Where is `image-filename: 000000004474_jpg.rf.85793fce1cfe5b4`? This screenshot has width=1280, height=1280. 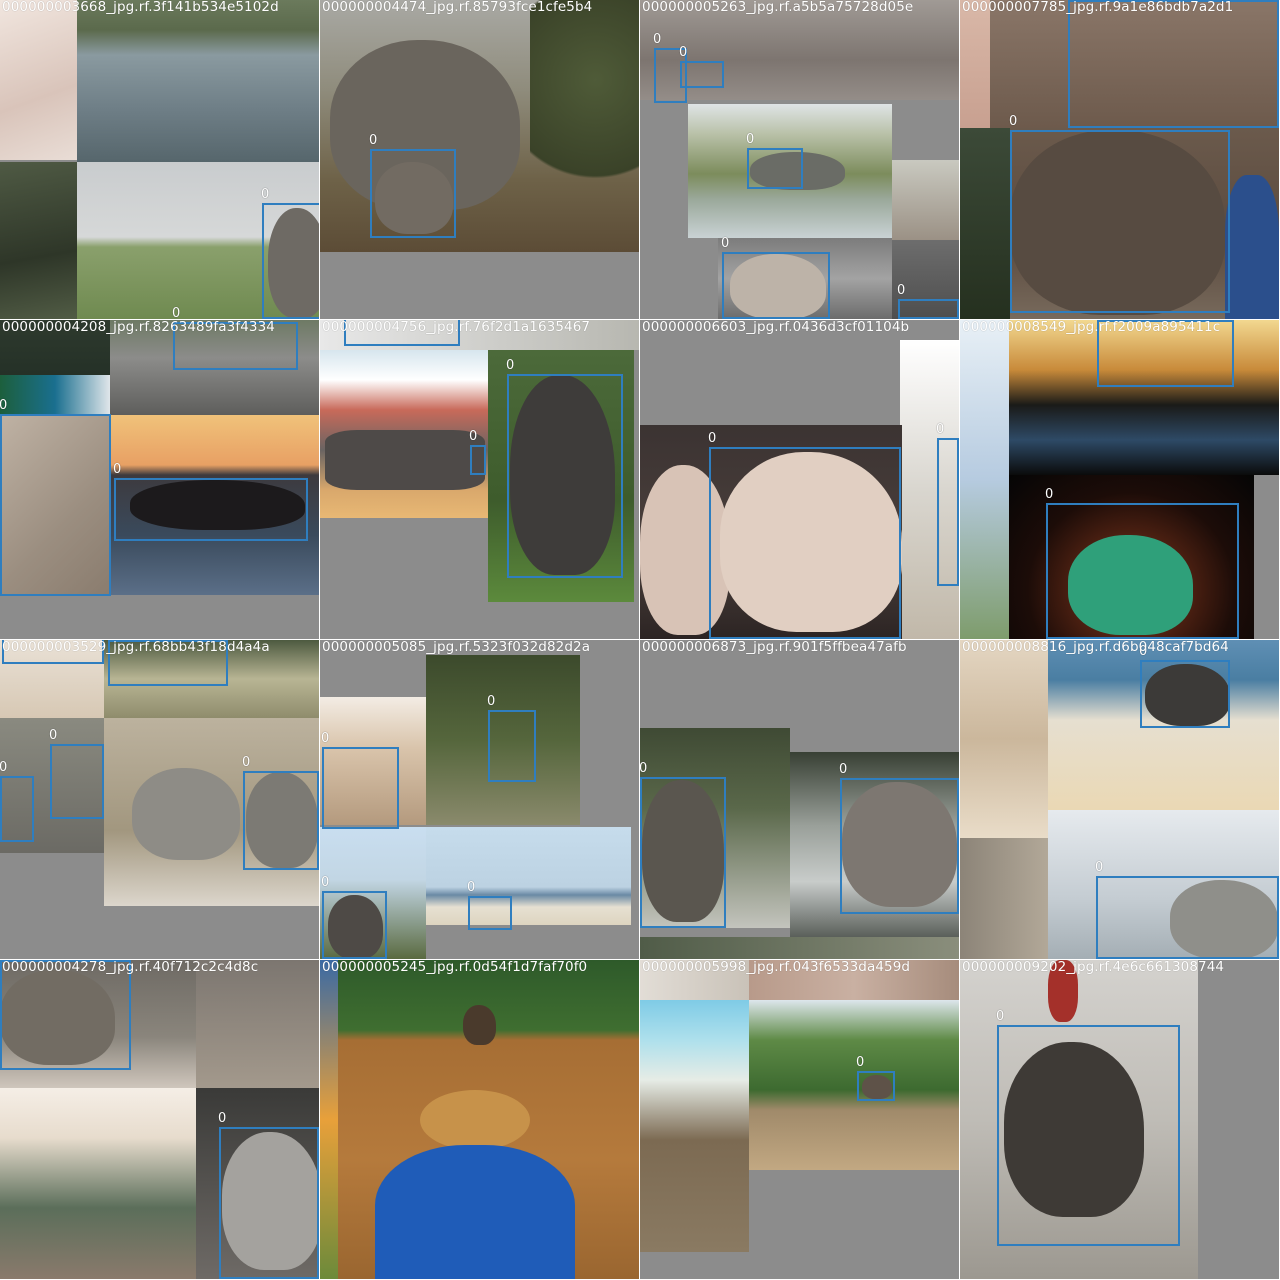
image-filename: 000000004474_jpg.rf.85793fce1cfe5b4 is located at coordinates (457, 7).